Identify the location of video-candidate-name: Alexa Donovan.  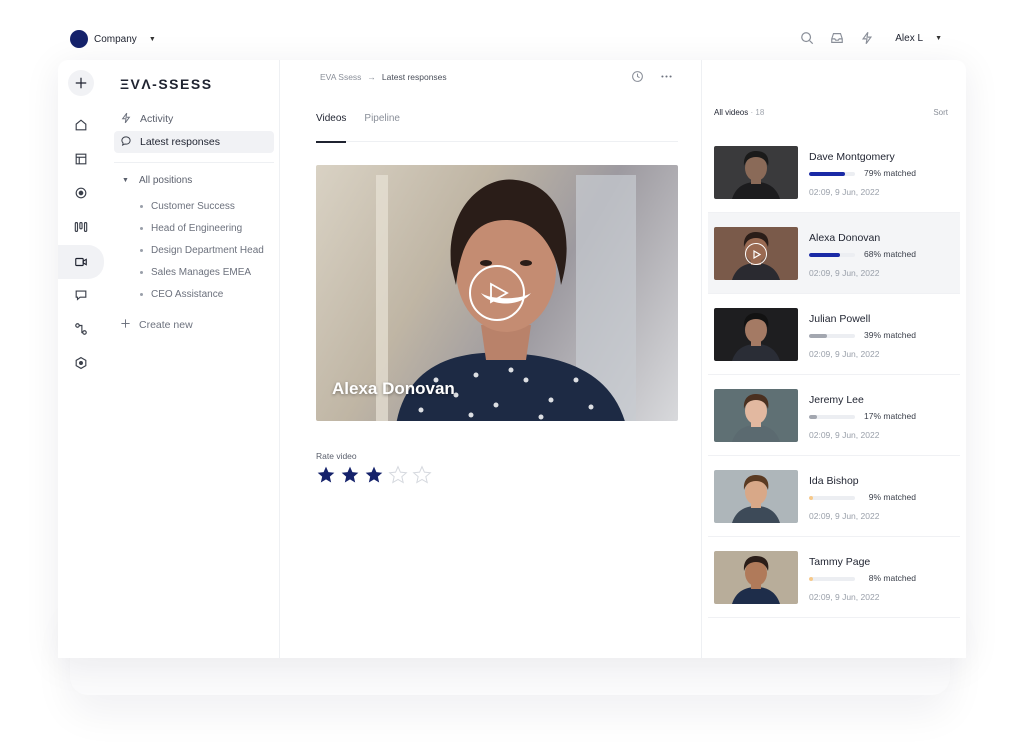
(393, 388).